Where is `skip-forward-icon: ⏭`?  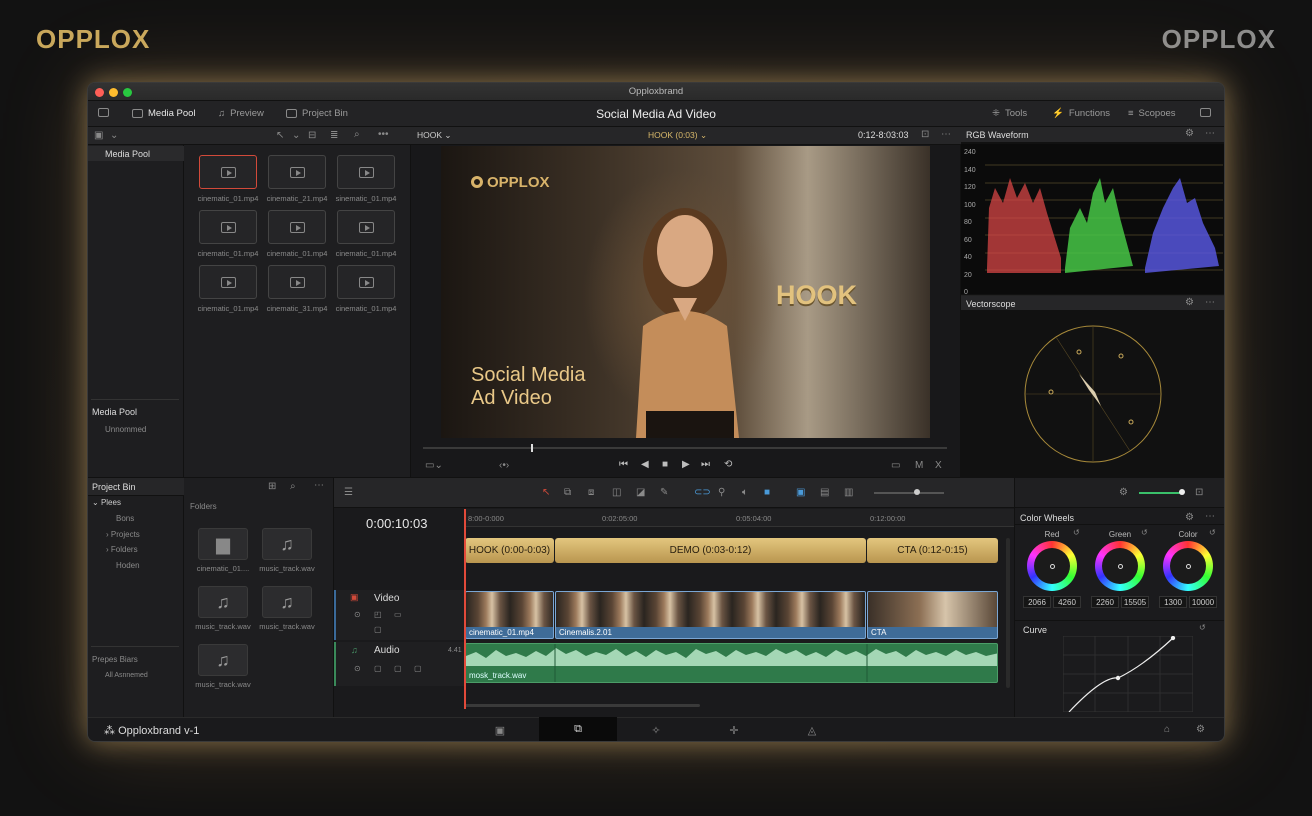
skip-forward-icon: ⏭ is located at coordinates (705, 464).